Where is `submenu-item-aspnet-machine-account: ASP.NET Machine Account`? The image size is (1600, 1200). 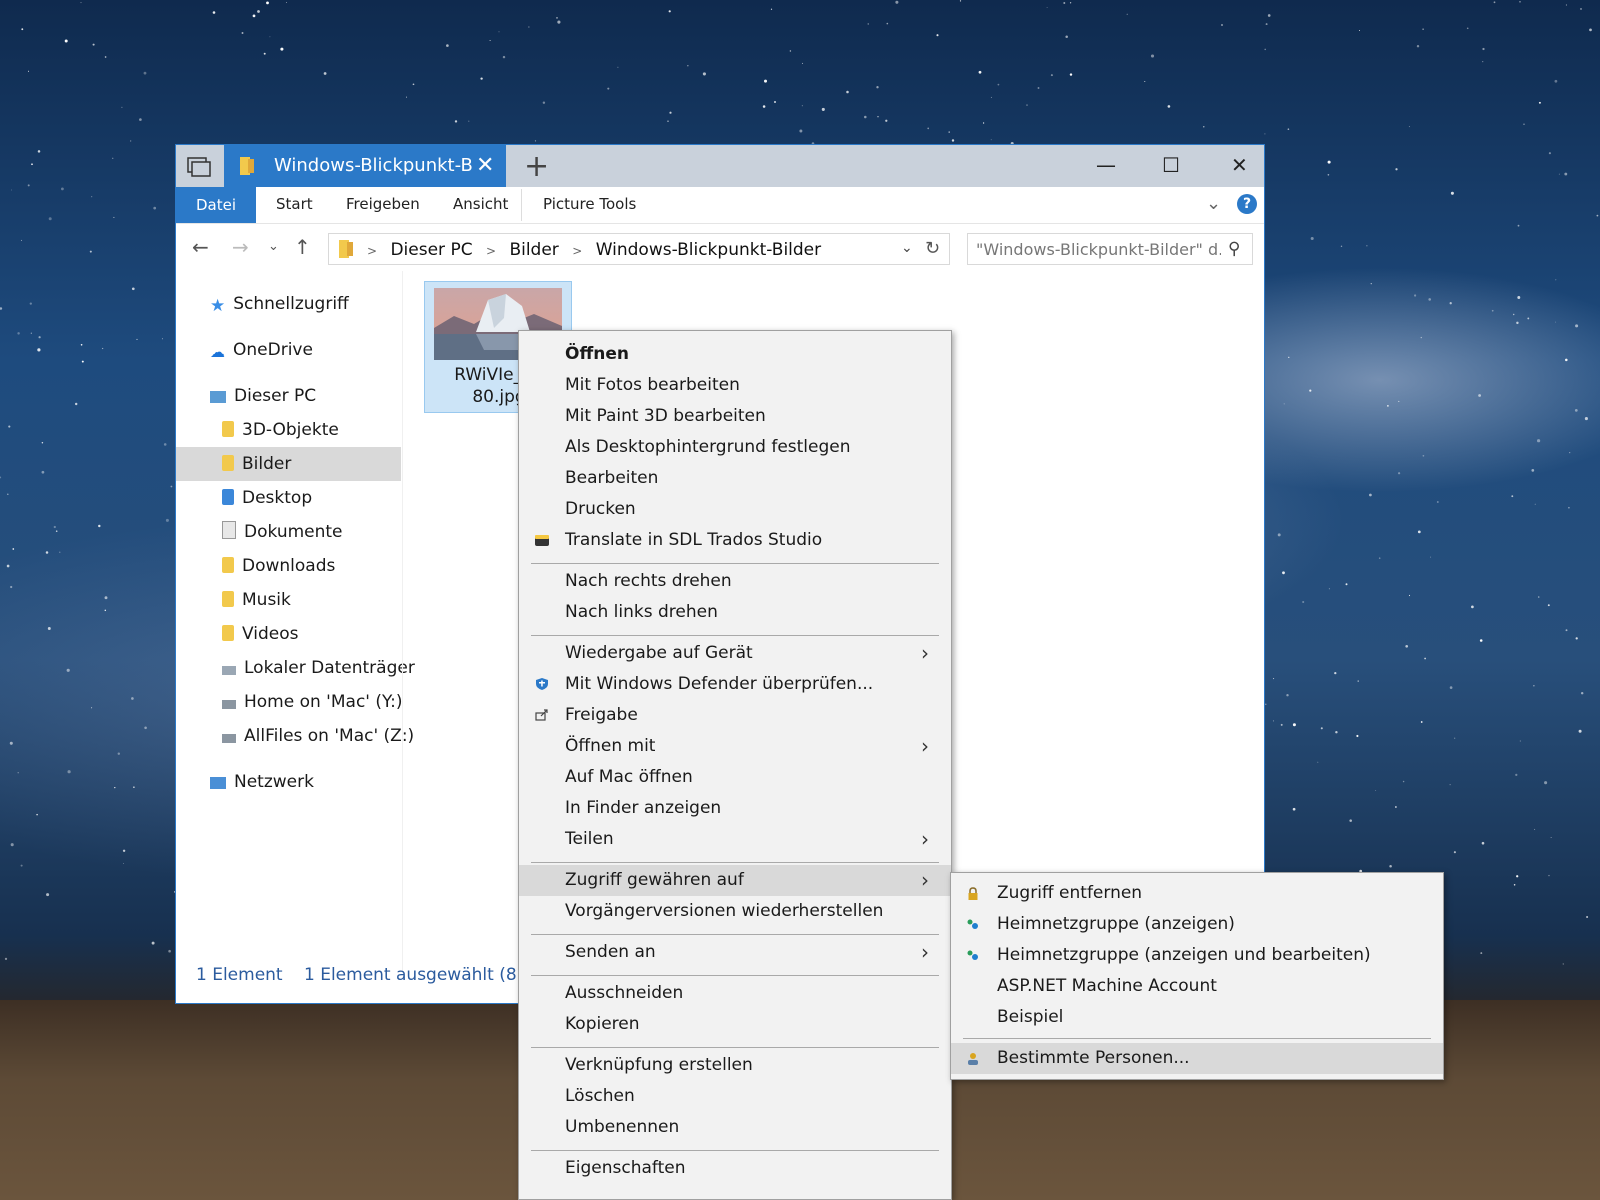 submenu-item-aspnet-machine-account: ASP.NET Machine Account is located at coordinates (1197, 986).